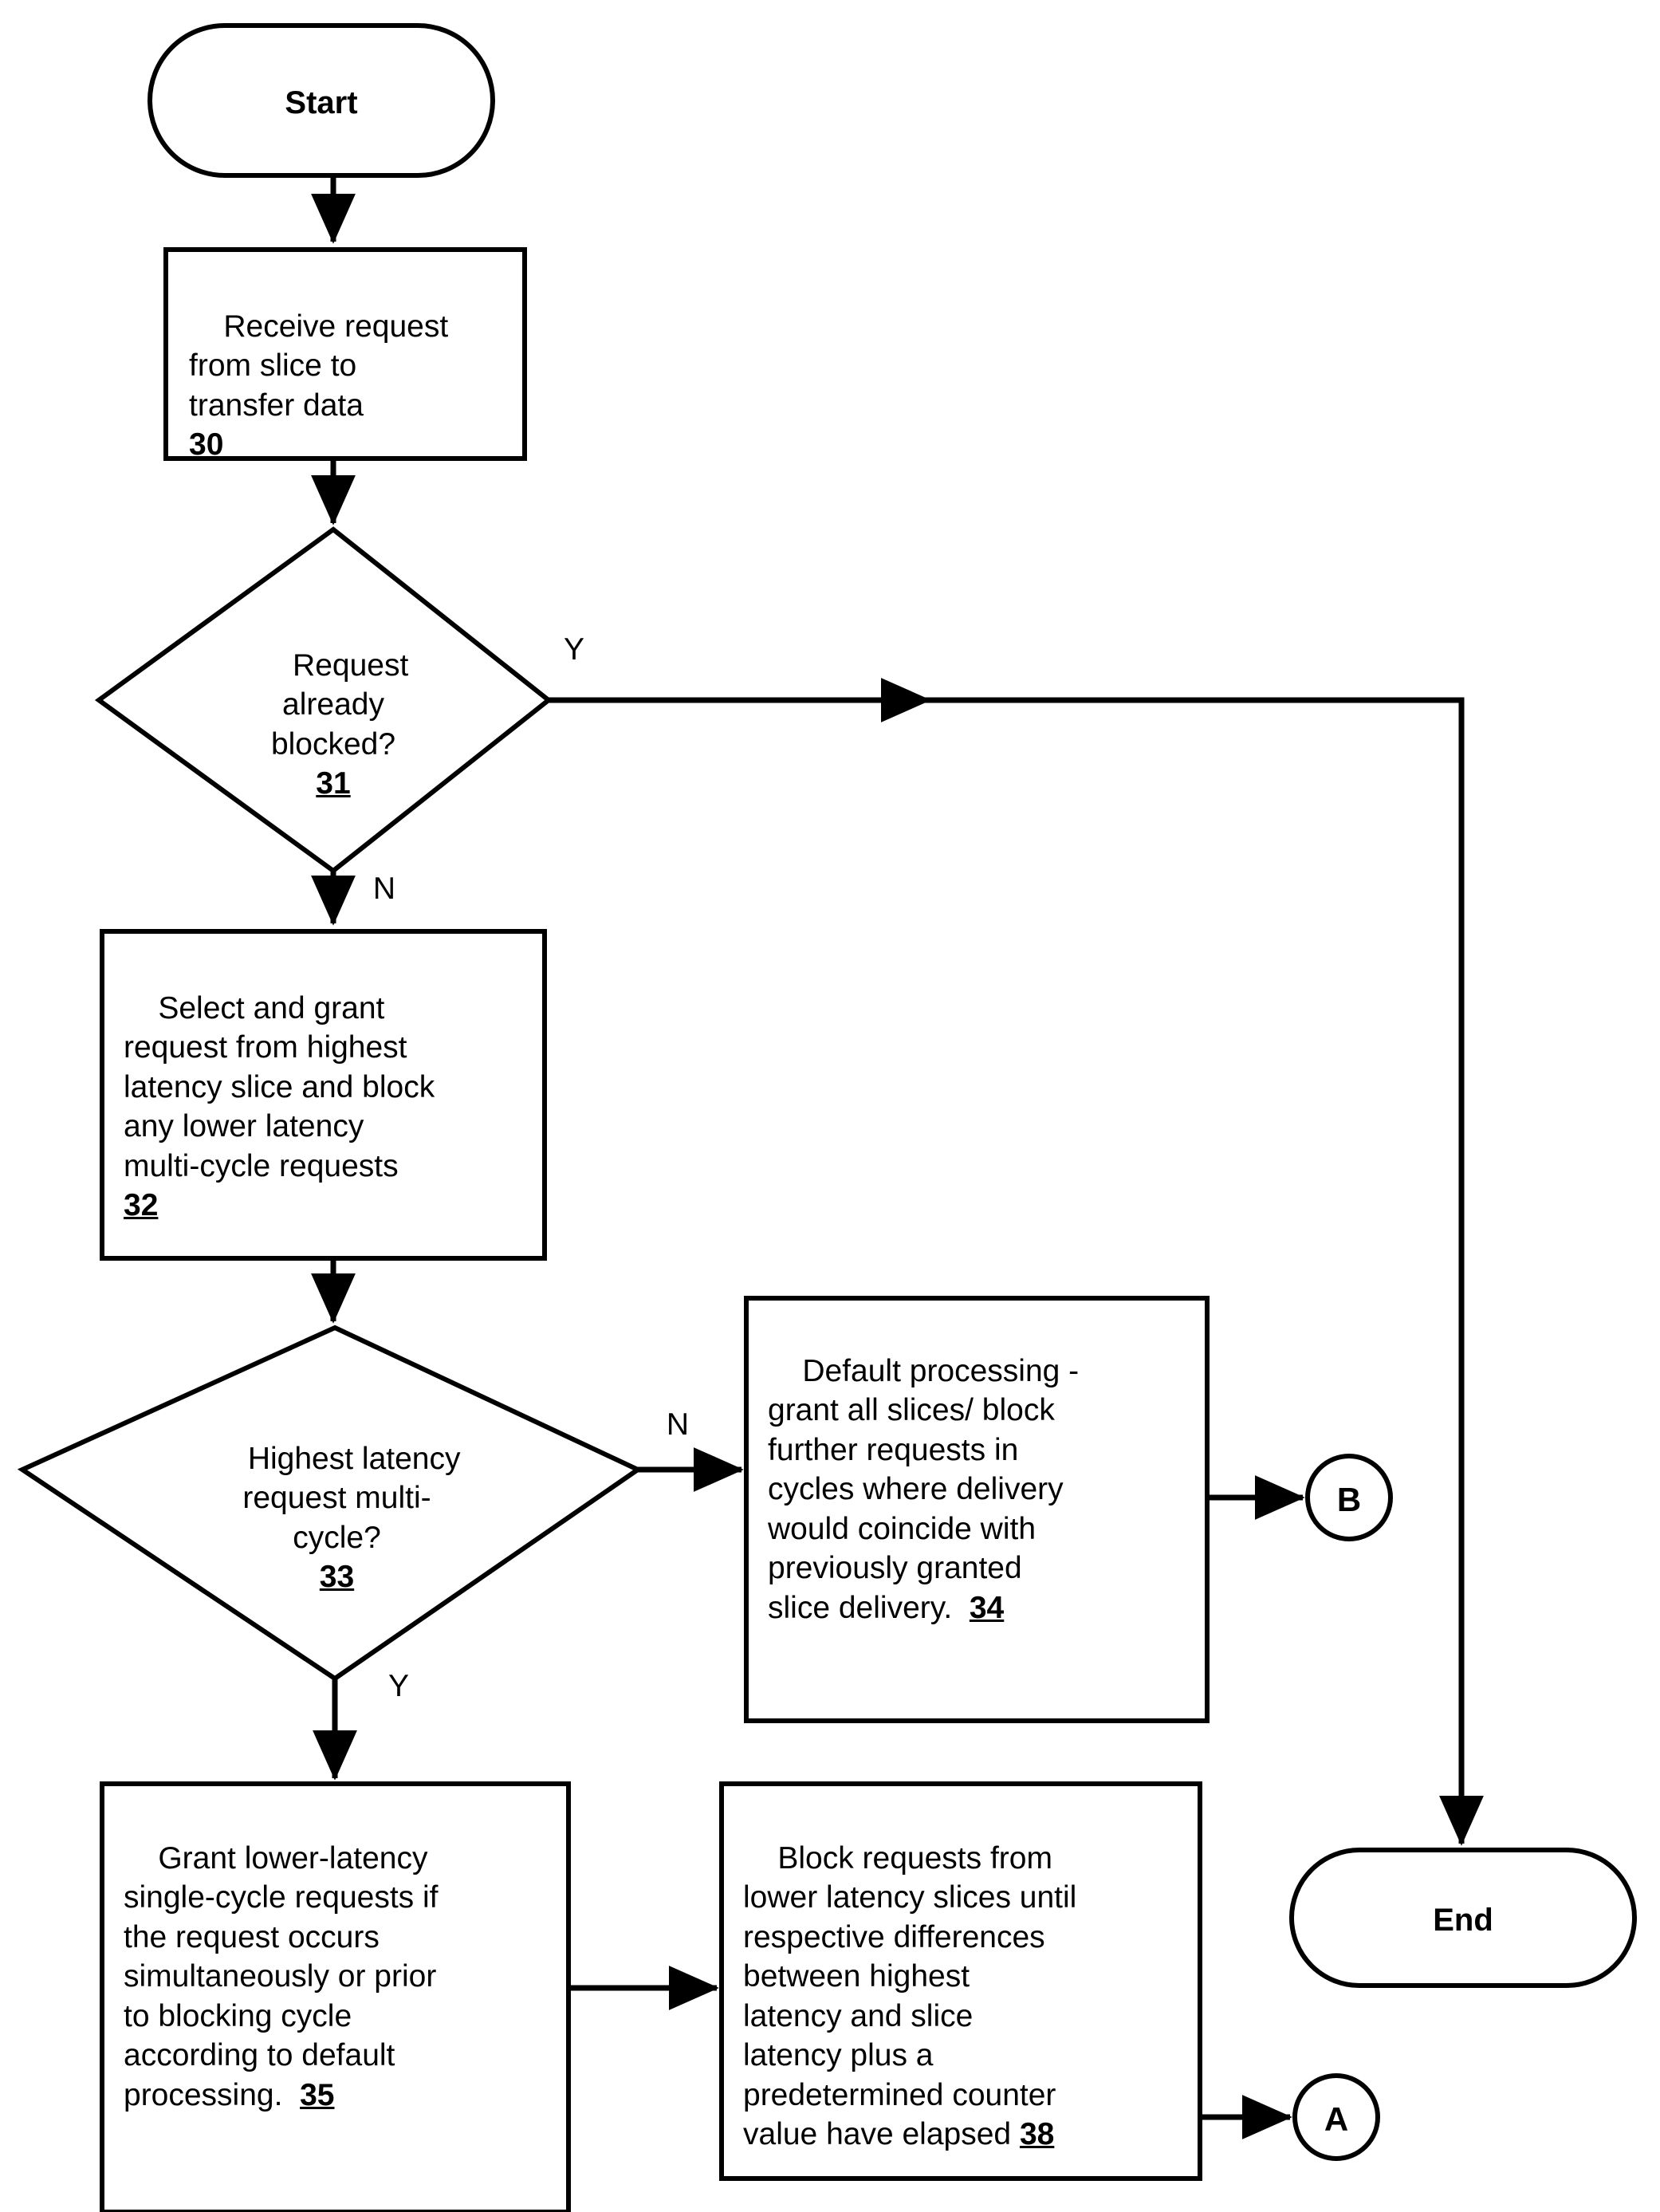 The image size is (1660, 2212). What do you see at coordinates (678, 1424) in the screenshot?
I see `edge-label-decision33-no: N` at bounding box center [678, 1424].